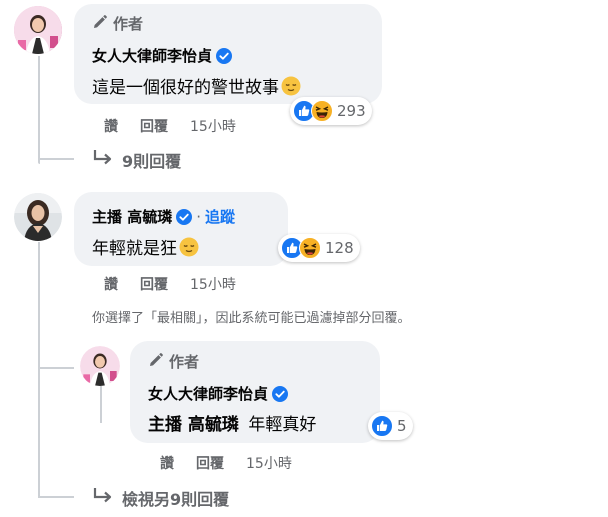  Describe the element at coordinates (132, 216) in the screenshot. I see `commenter-name-text: 主播 高毓璘` at that location.